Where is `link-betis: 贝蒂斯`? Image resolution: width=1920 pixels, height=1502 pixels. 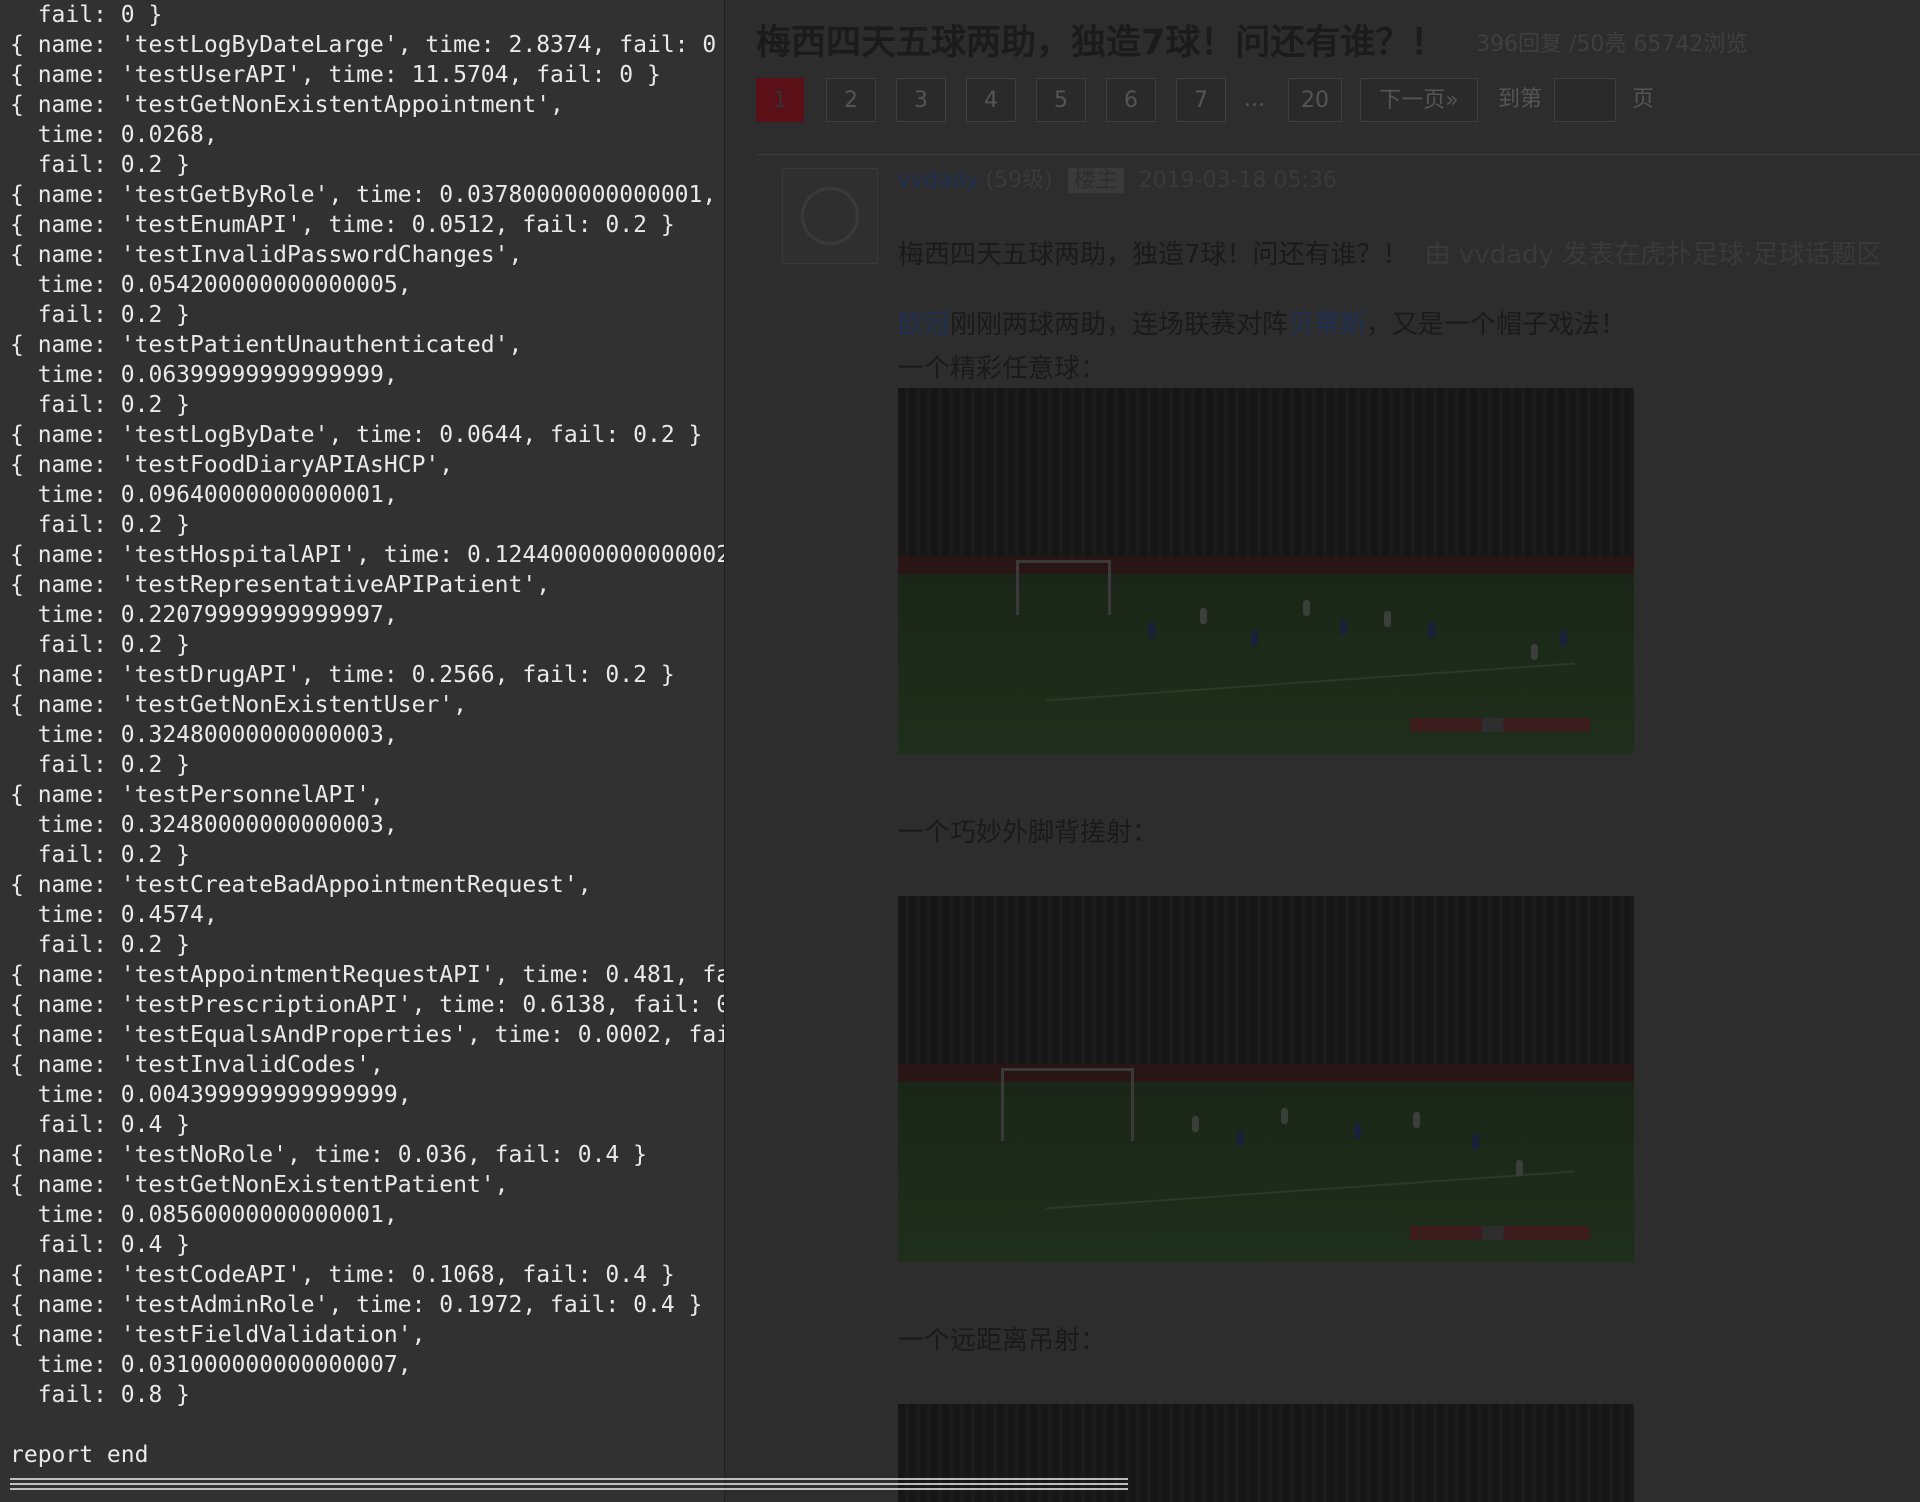
link-betis: 贝蒂斯 is located at coordinates (1327, 325).